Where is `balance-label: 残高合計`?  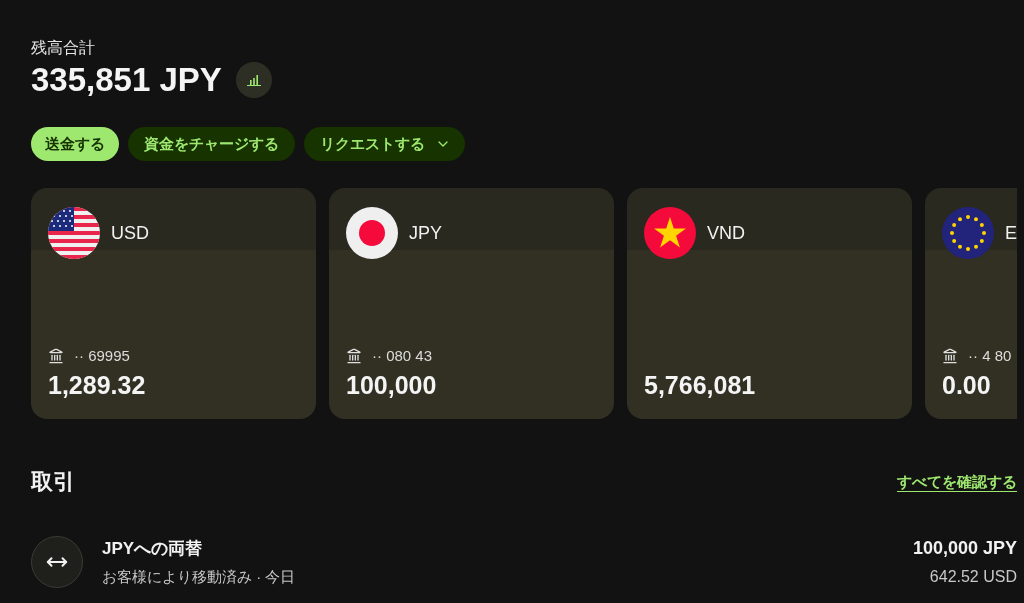
balance-label: 残高合計 is located at coordinates (63, 48).